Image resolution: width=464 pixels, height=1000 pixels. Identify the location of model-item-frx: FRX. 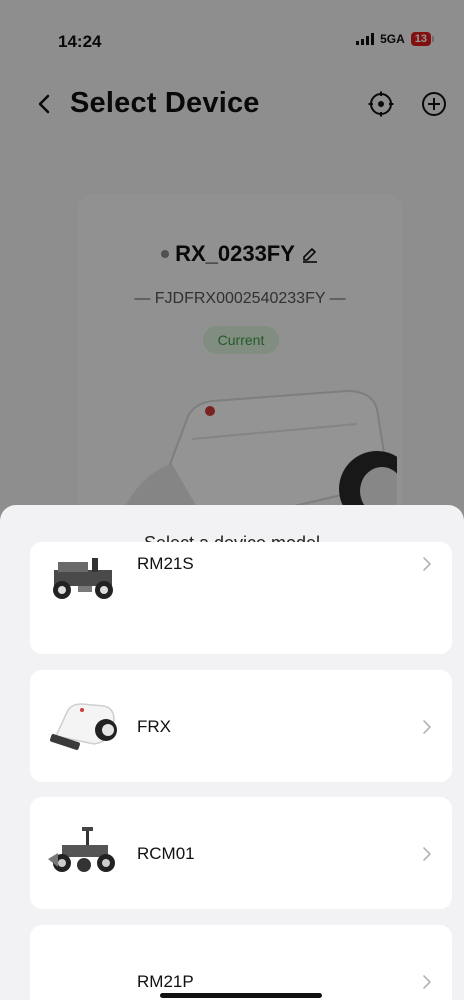
(241, 726).